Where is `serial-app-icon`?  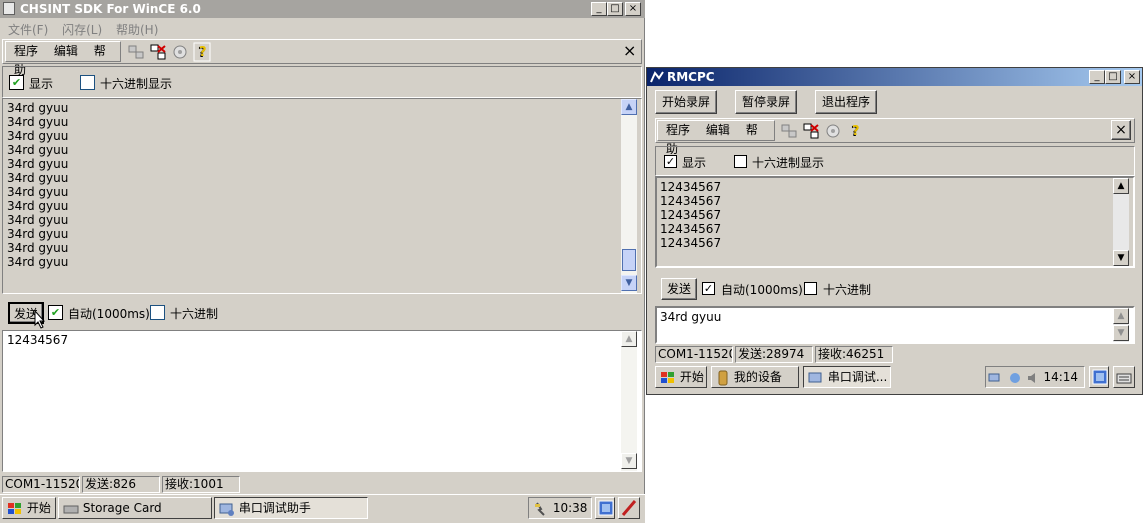
serial-app-icon is located at coordinates (226, 509).